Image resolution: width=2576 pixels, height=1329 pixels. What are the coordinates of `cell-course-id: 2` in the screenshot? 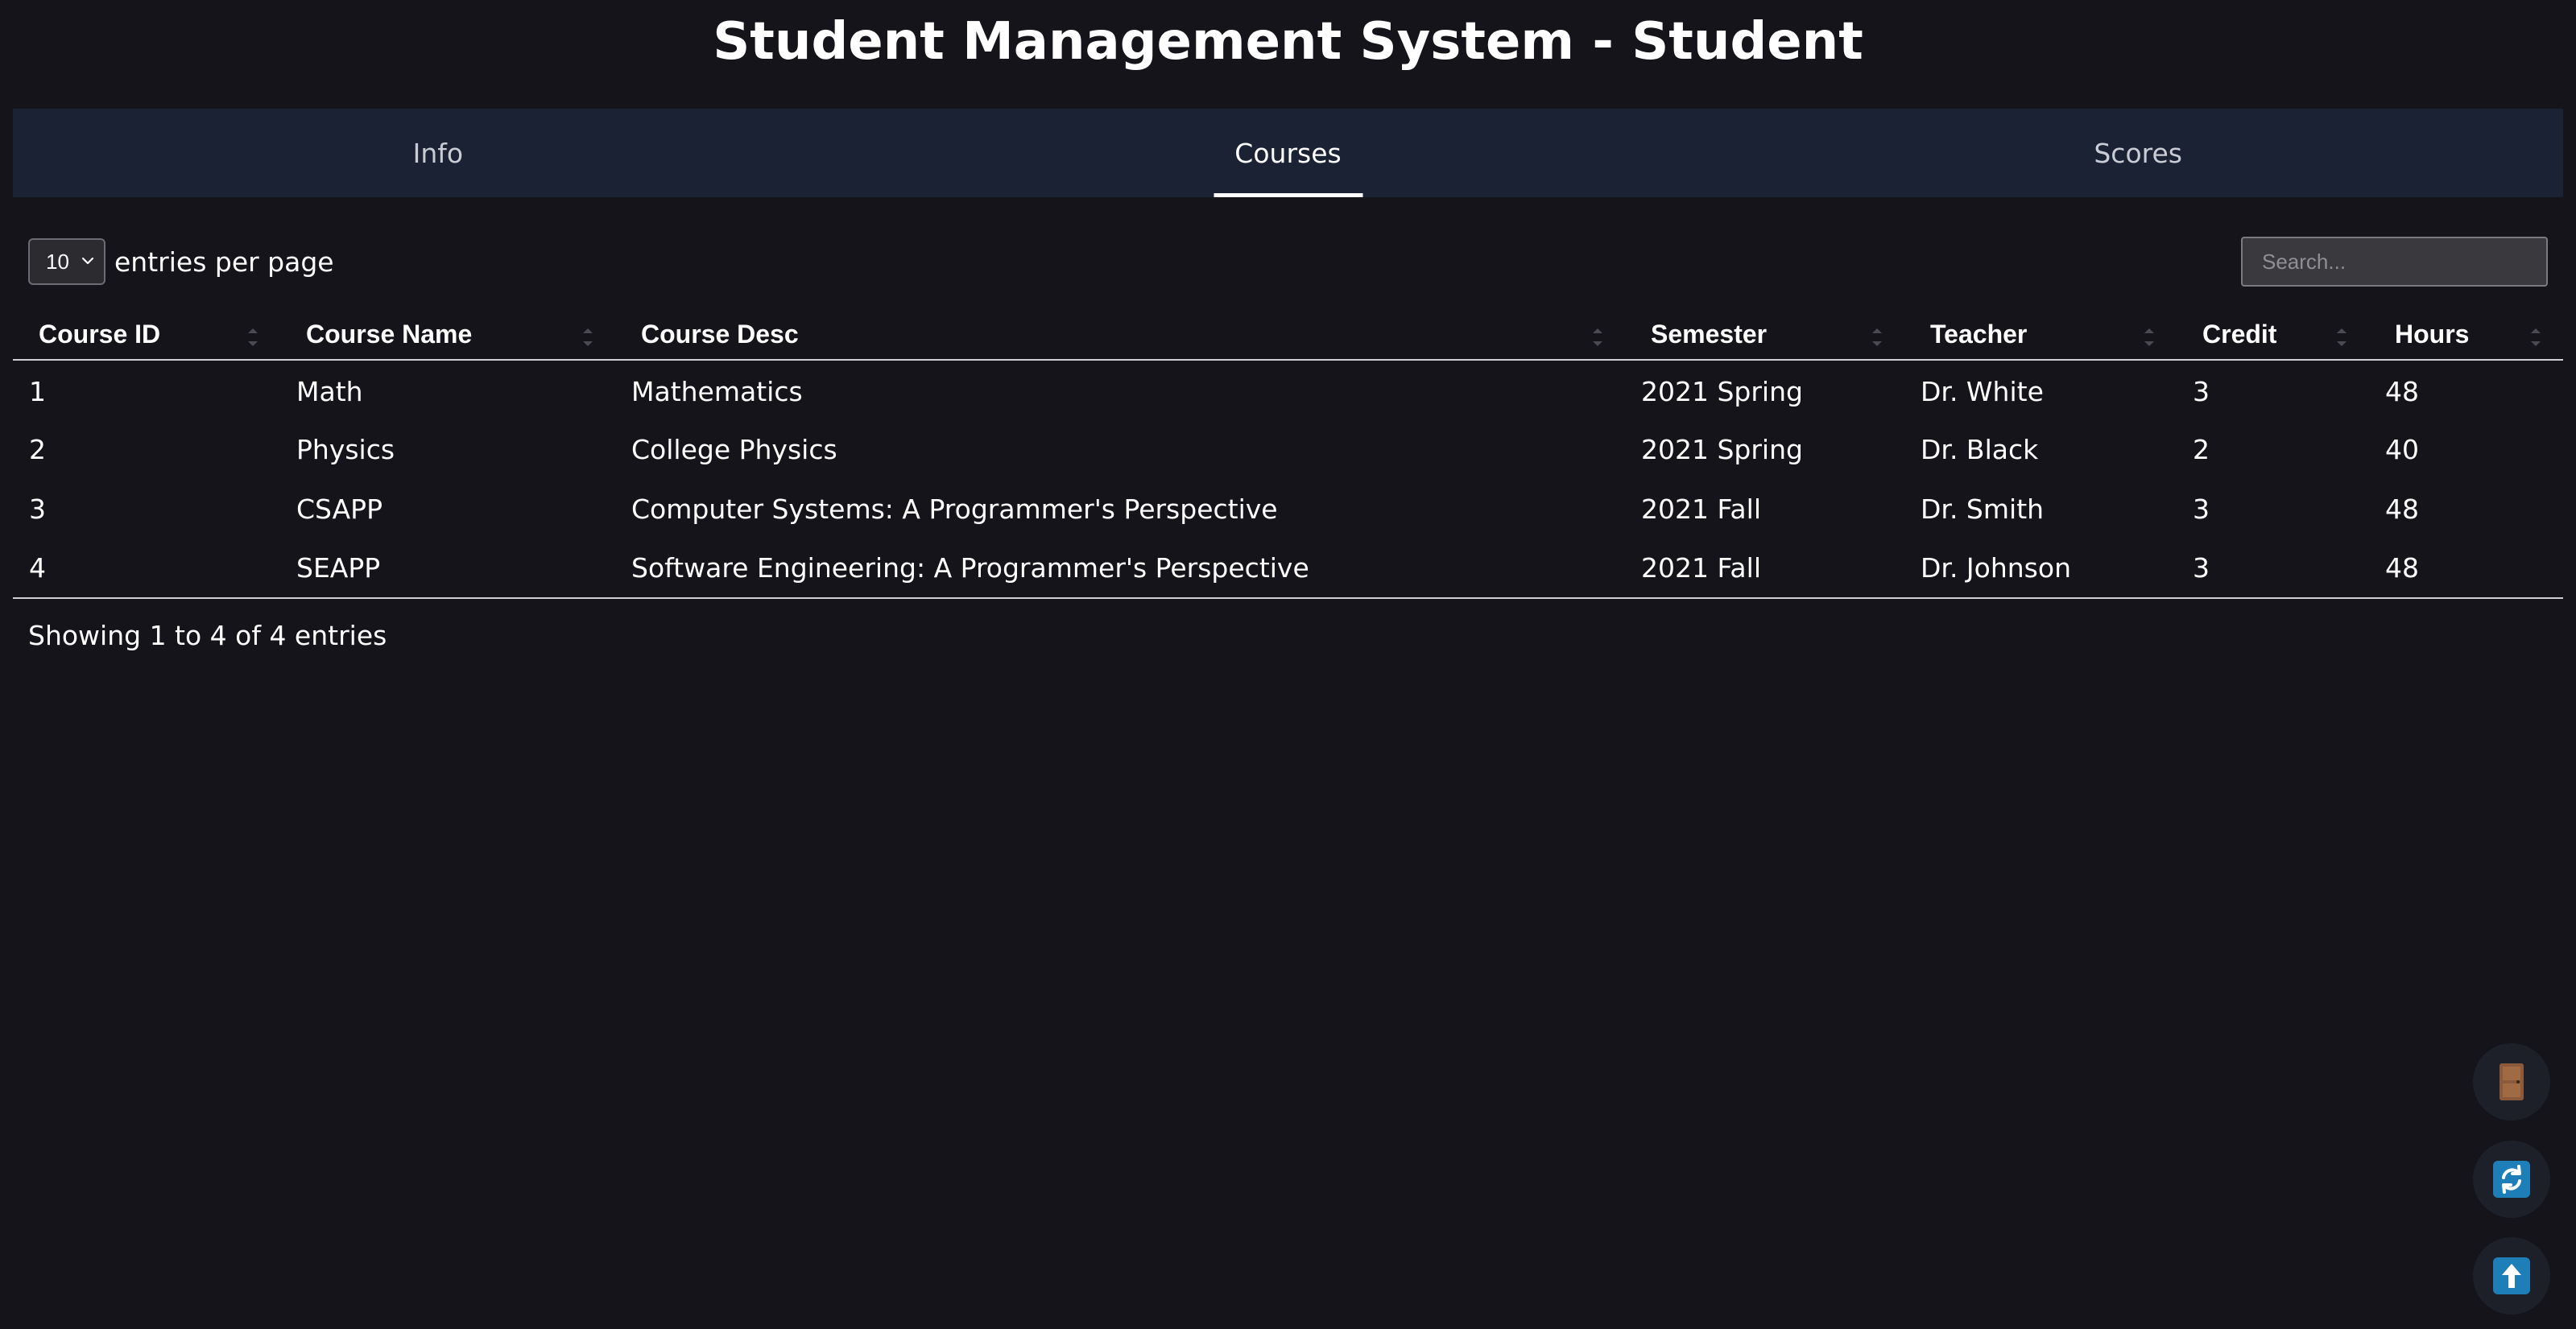 It's located at (37, 449).